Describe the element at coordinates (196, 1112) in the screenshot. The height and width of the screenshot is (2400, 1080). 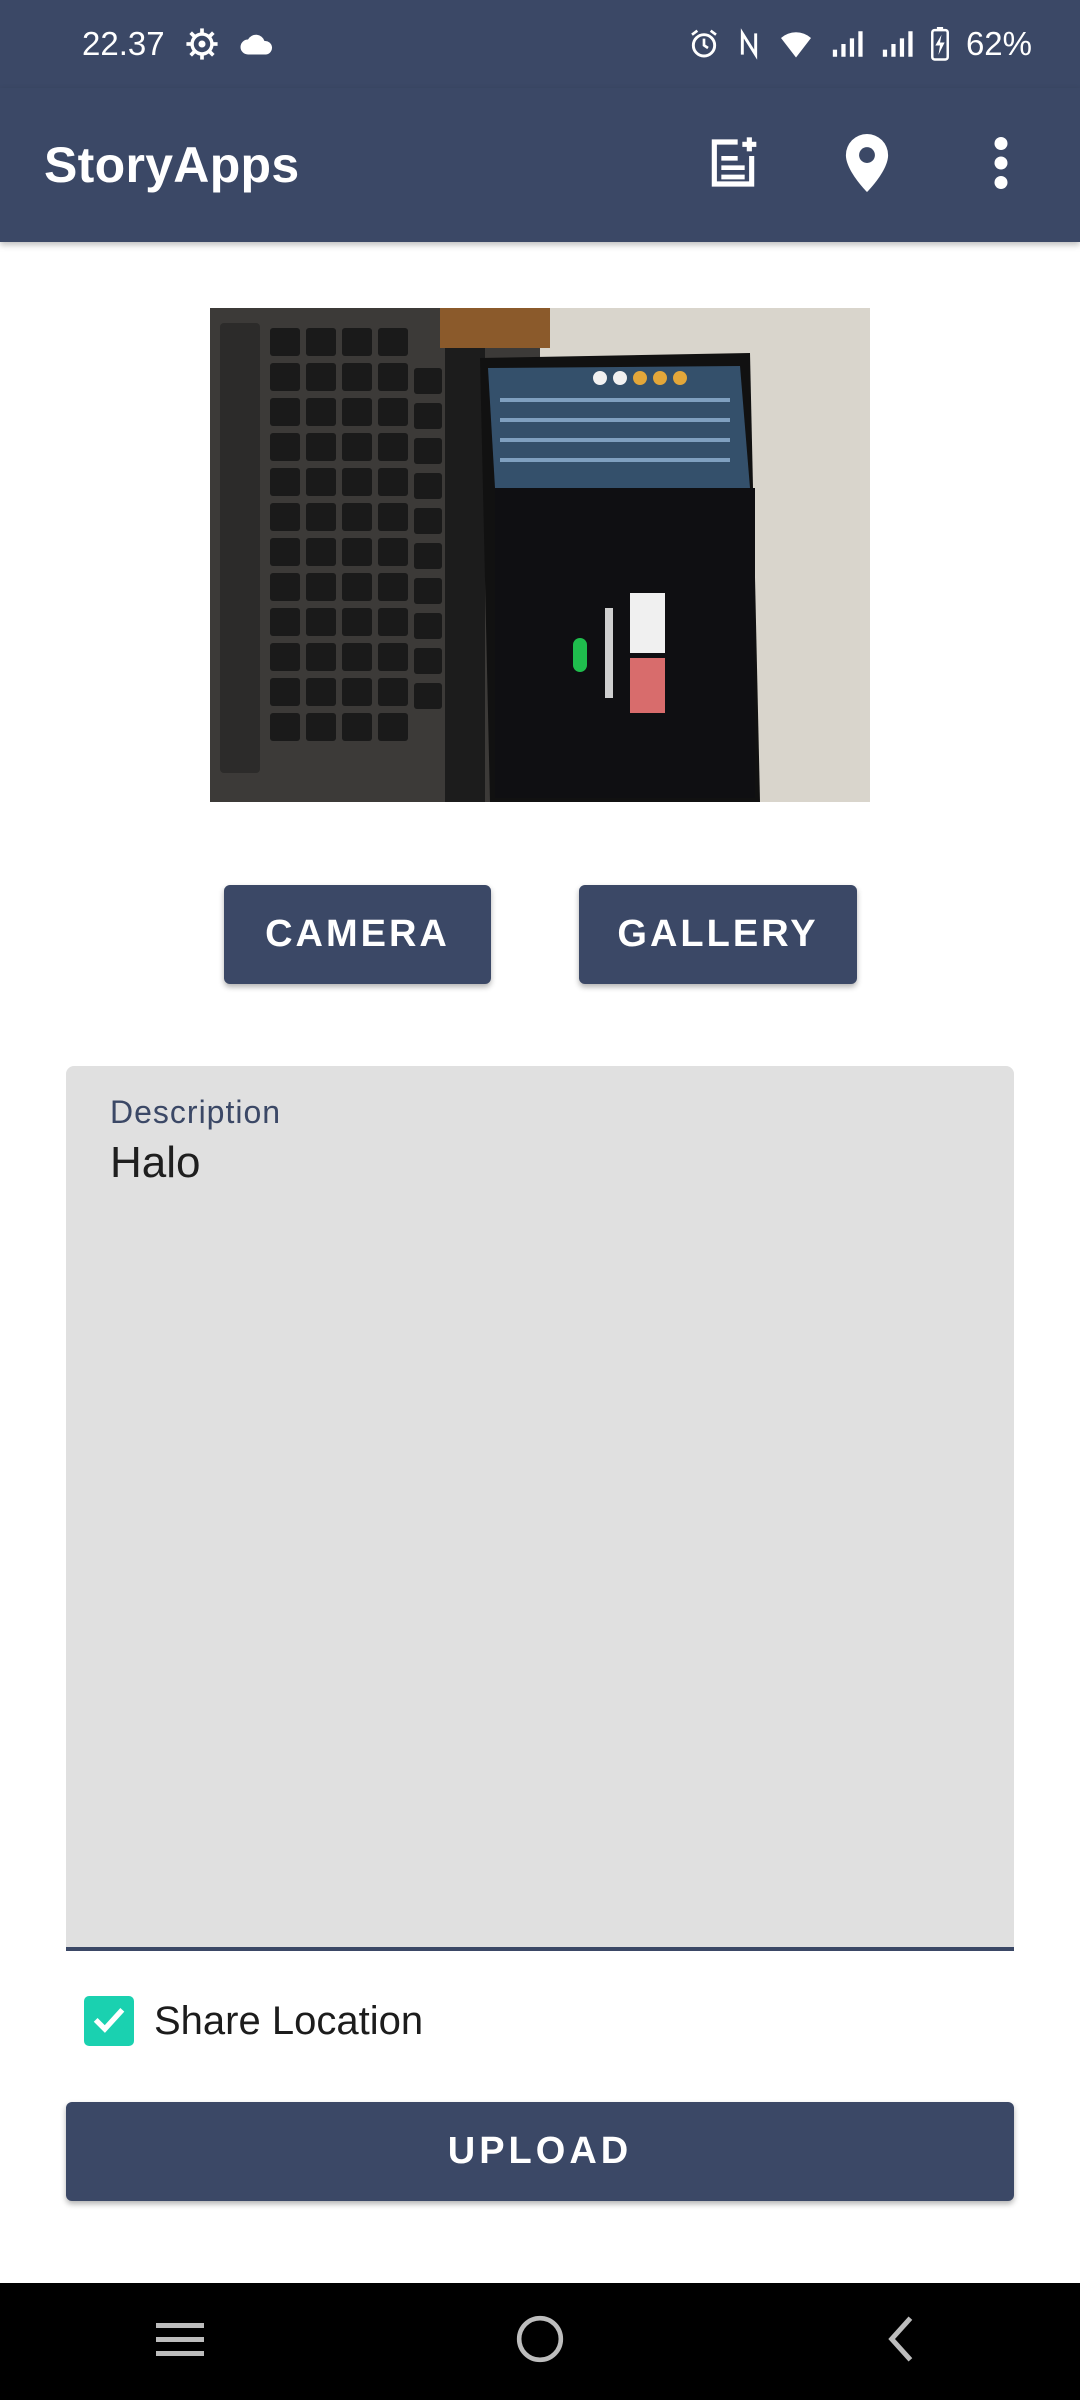
I see `description-label: Description` at that location.